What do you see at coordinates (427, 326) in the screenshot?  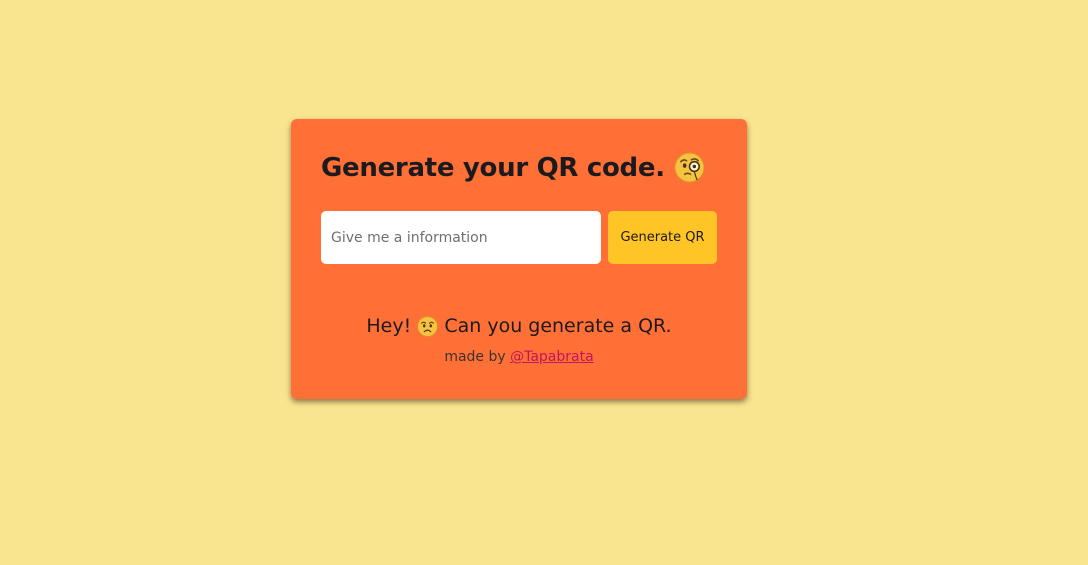 I see `worried-face-icon` at bounding box center [427, 326].